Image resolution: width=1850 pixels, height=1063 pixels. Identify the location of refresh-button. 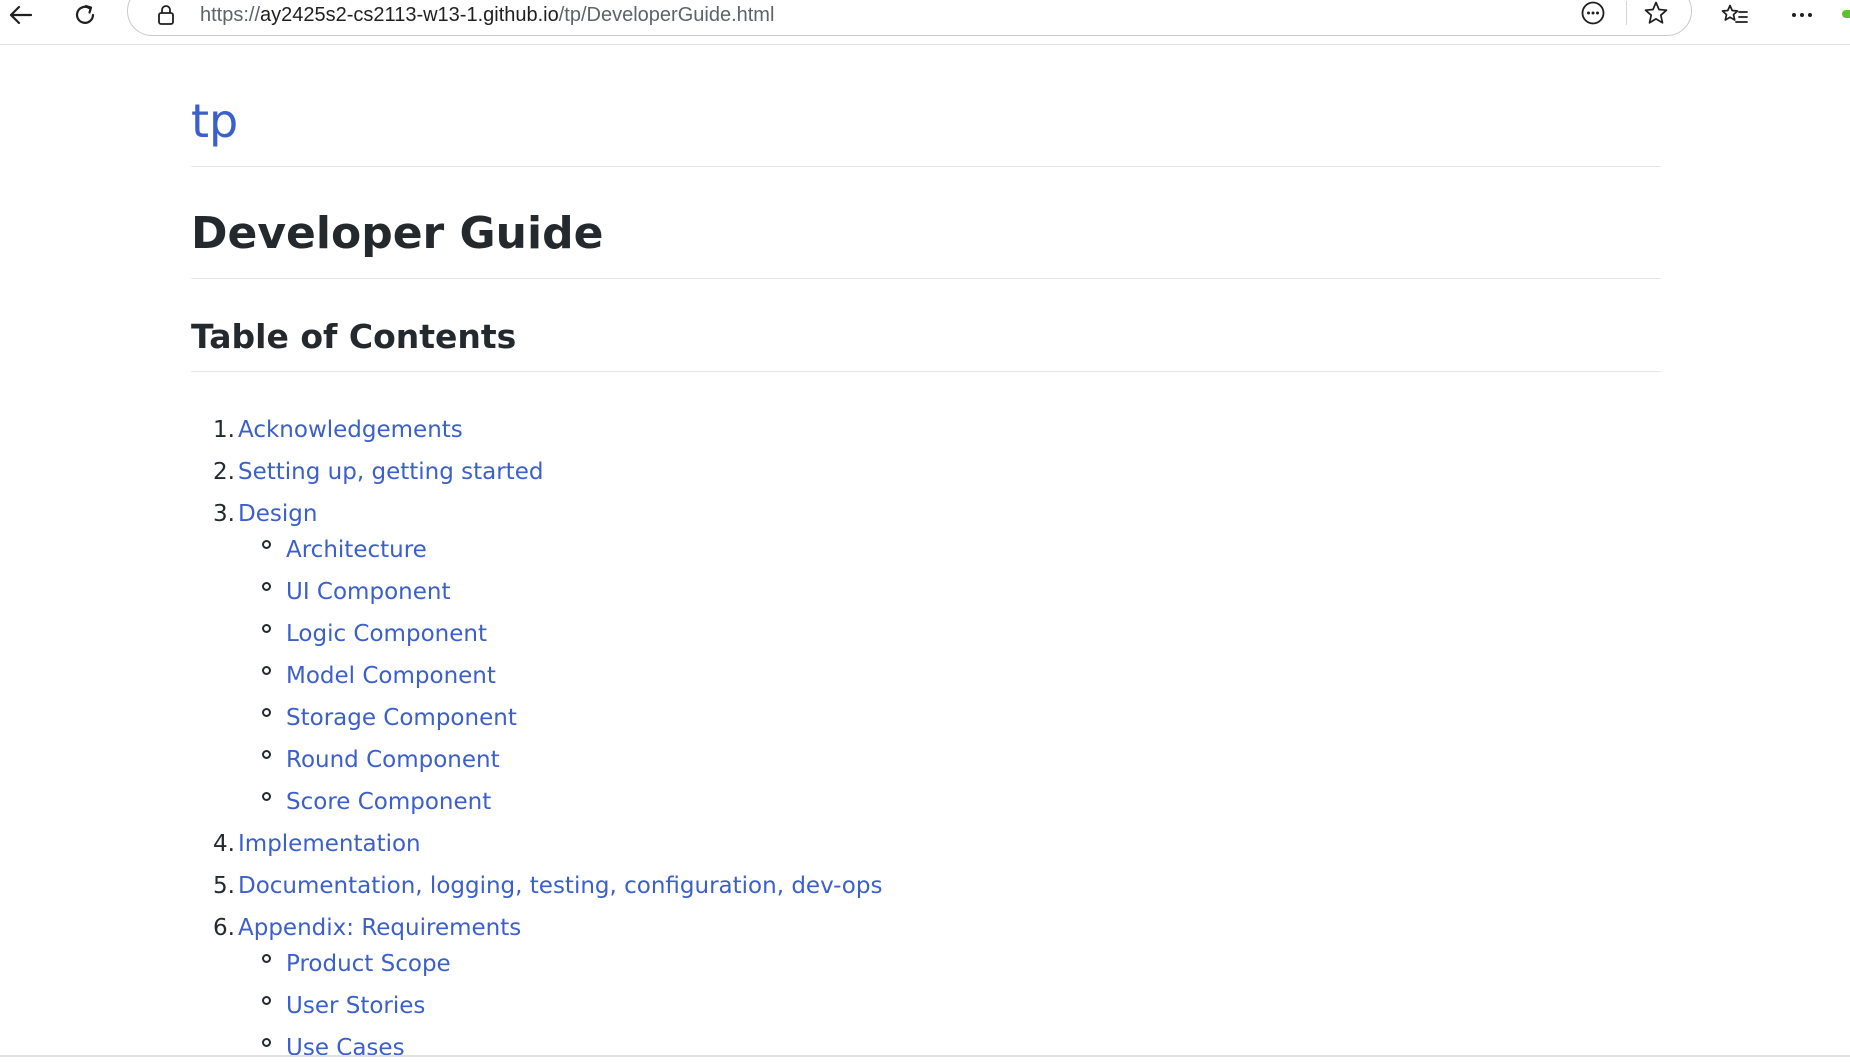
(85, 15).